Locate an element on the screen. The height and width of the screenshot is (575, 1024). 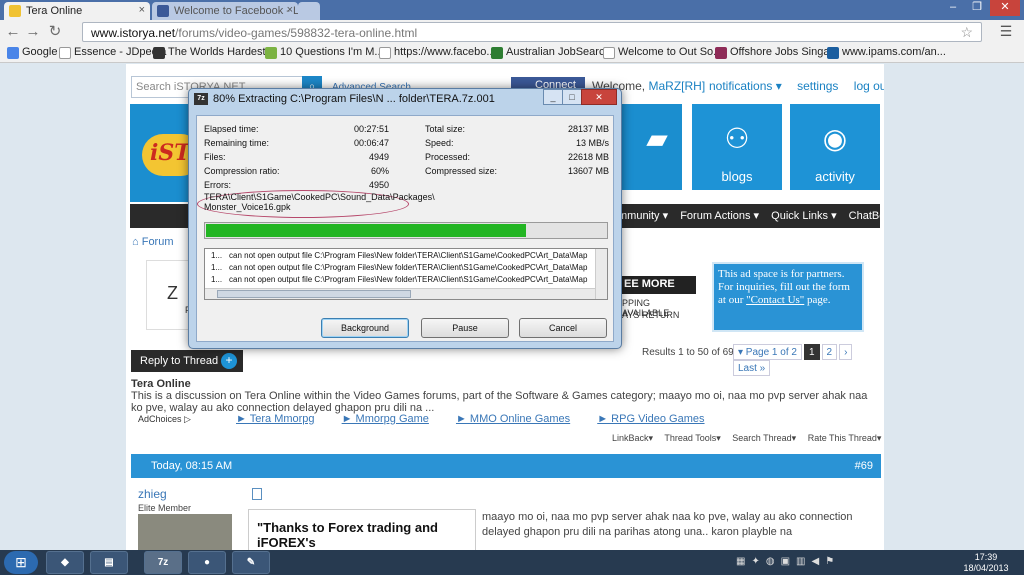
explorer-icon: ▤ is located at coordinates (109, 562).